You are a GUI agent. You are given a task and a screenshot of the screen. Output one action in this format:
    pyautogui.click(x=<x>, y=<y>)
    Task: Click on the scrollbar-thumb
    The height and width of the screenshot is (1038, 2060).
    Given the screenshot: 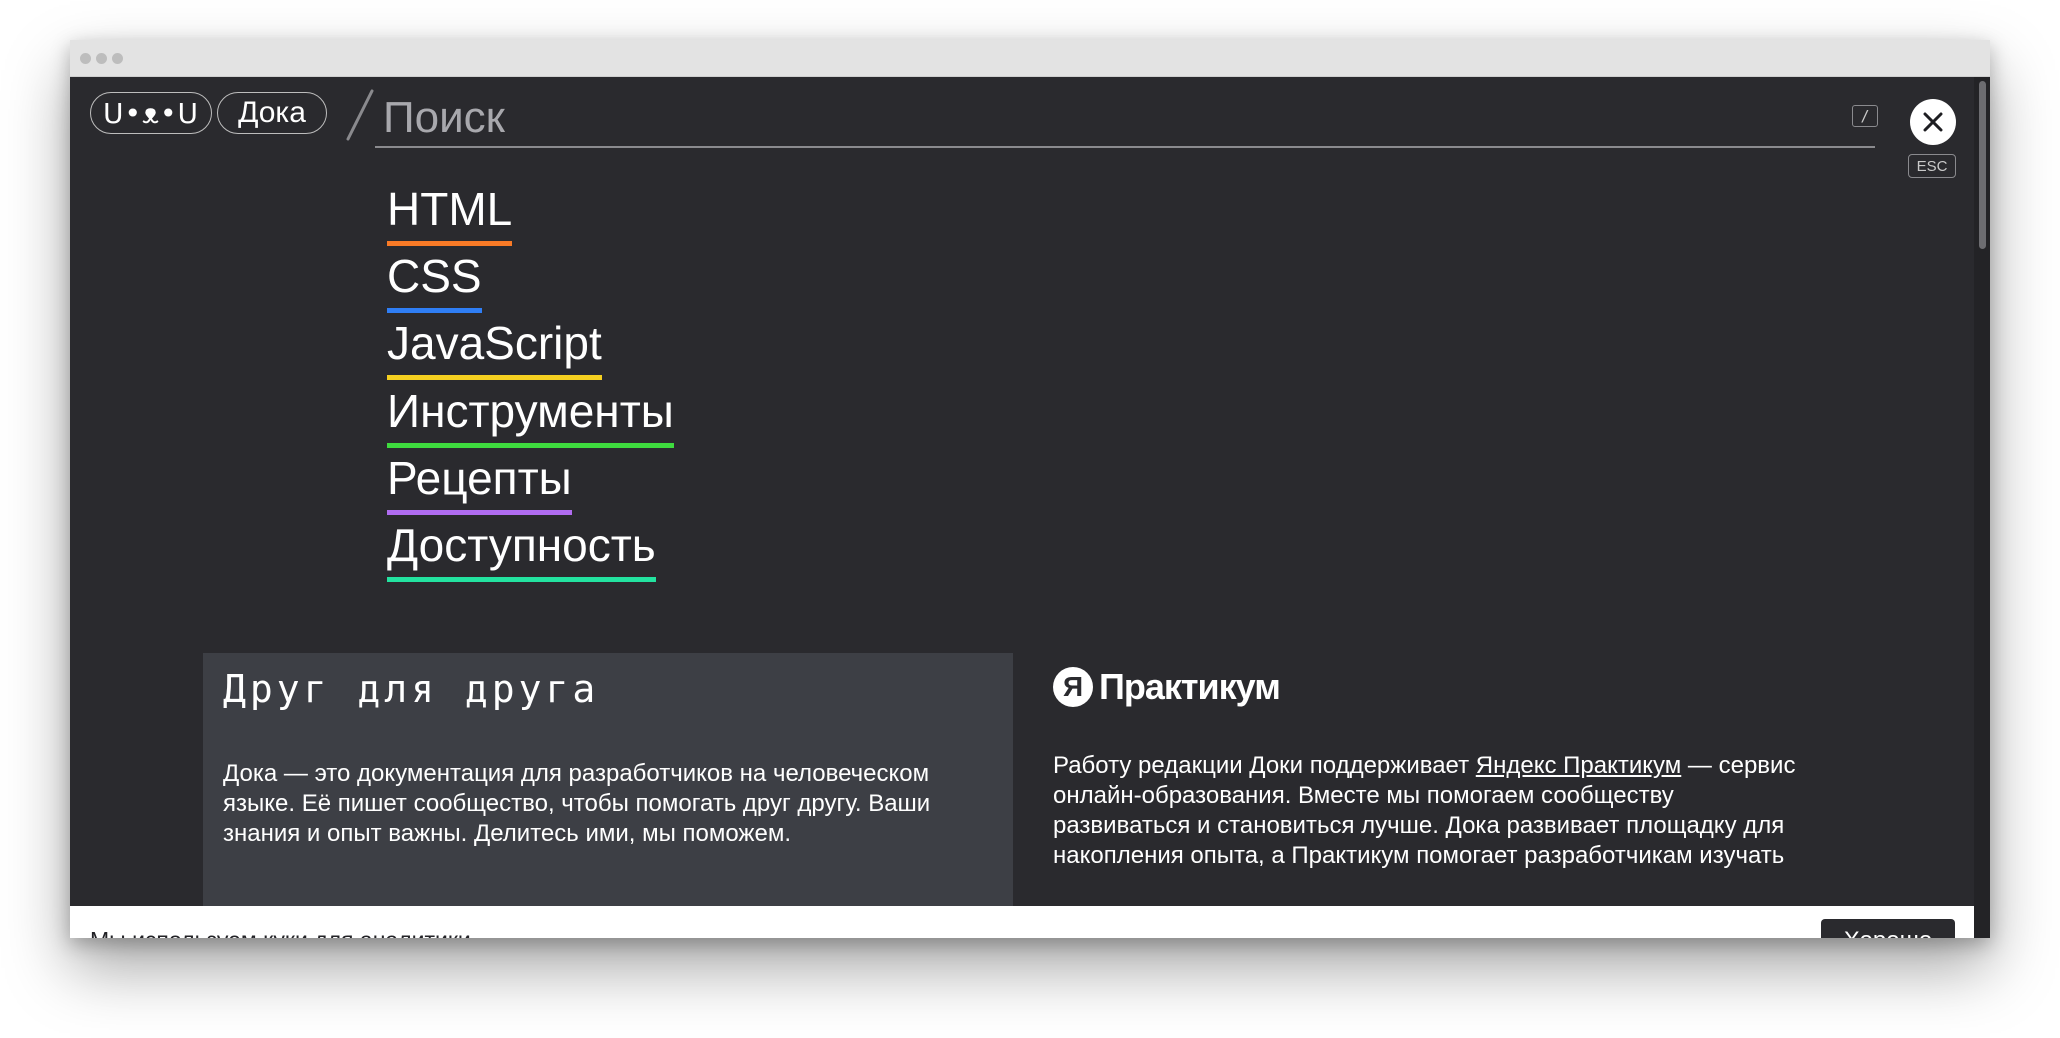 What is the action you would take?
    pyautogui.click(x=1982, y=165)
    